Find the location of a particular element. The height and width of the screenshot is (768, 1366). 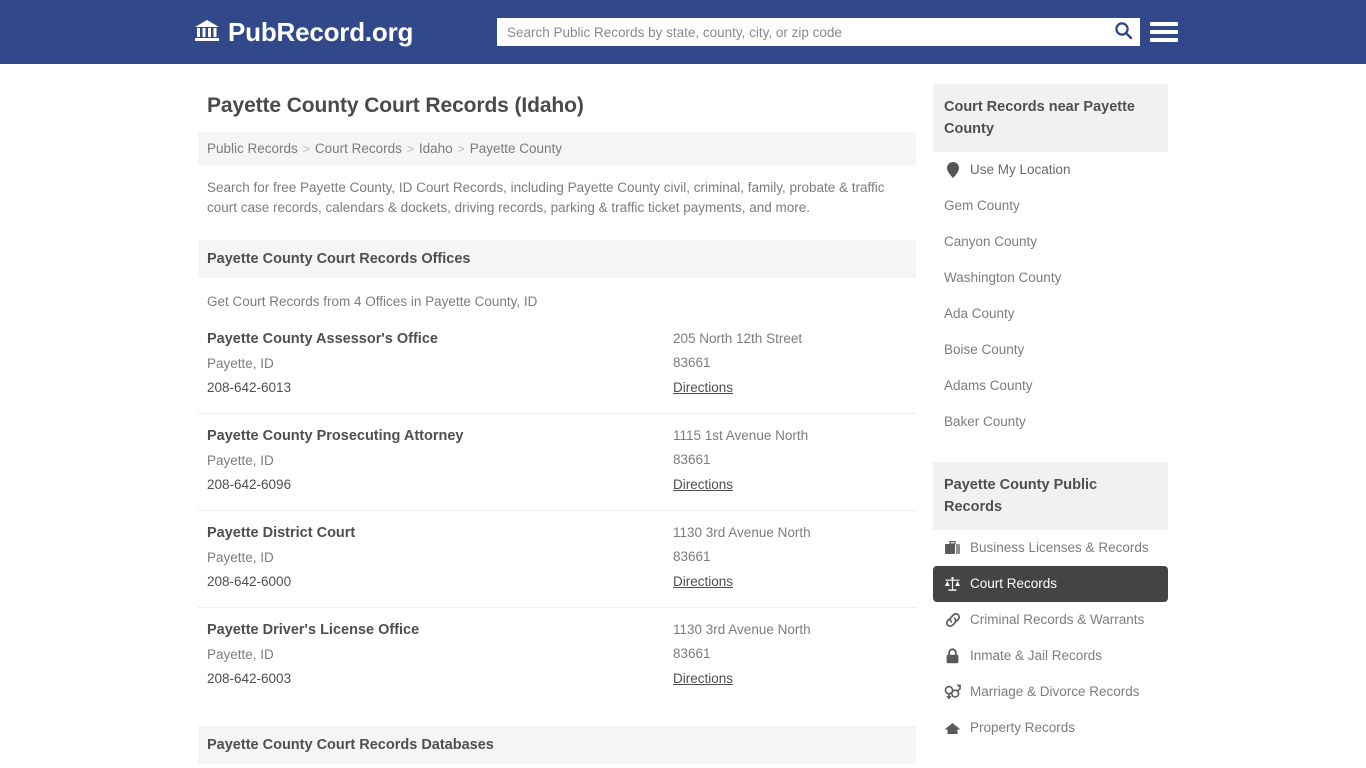

search-button is located at coordinates (1123, 32).